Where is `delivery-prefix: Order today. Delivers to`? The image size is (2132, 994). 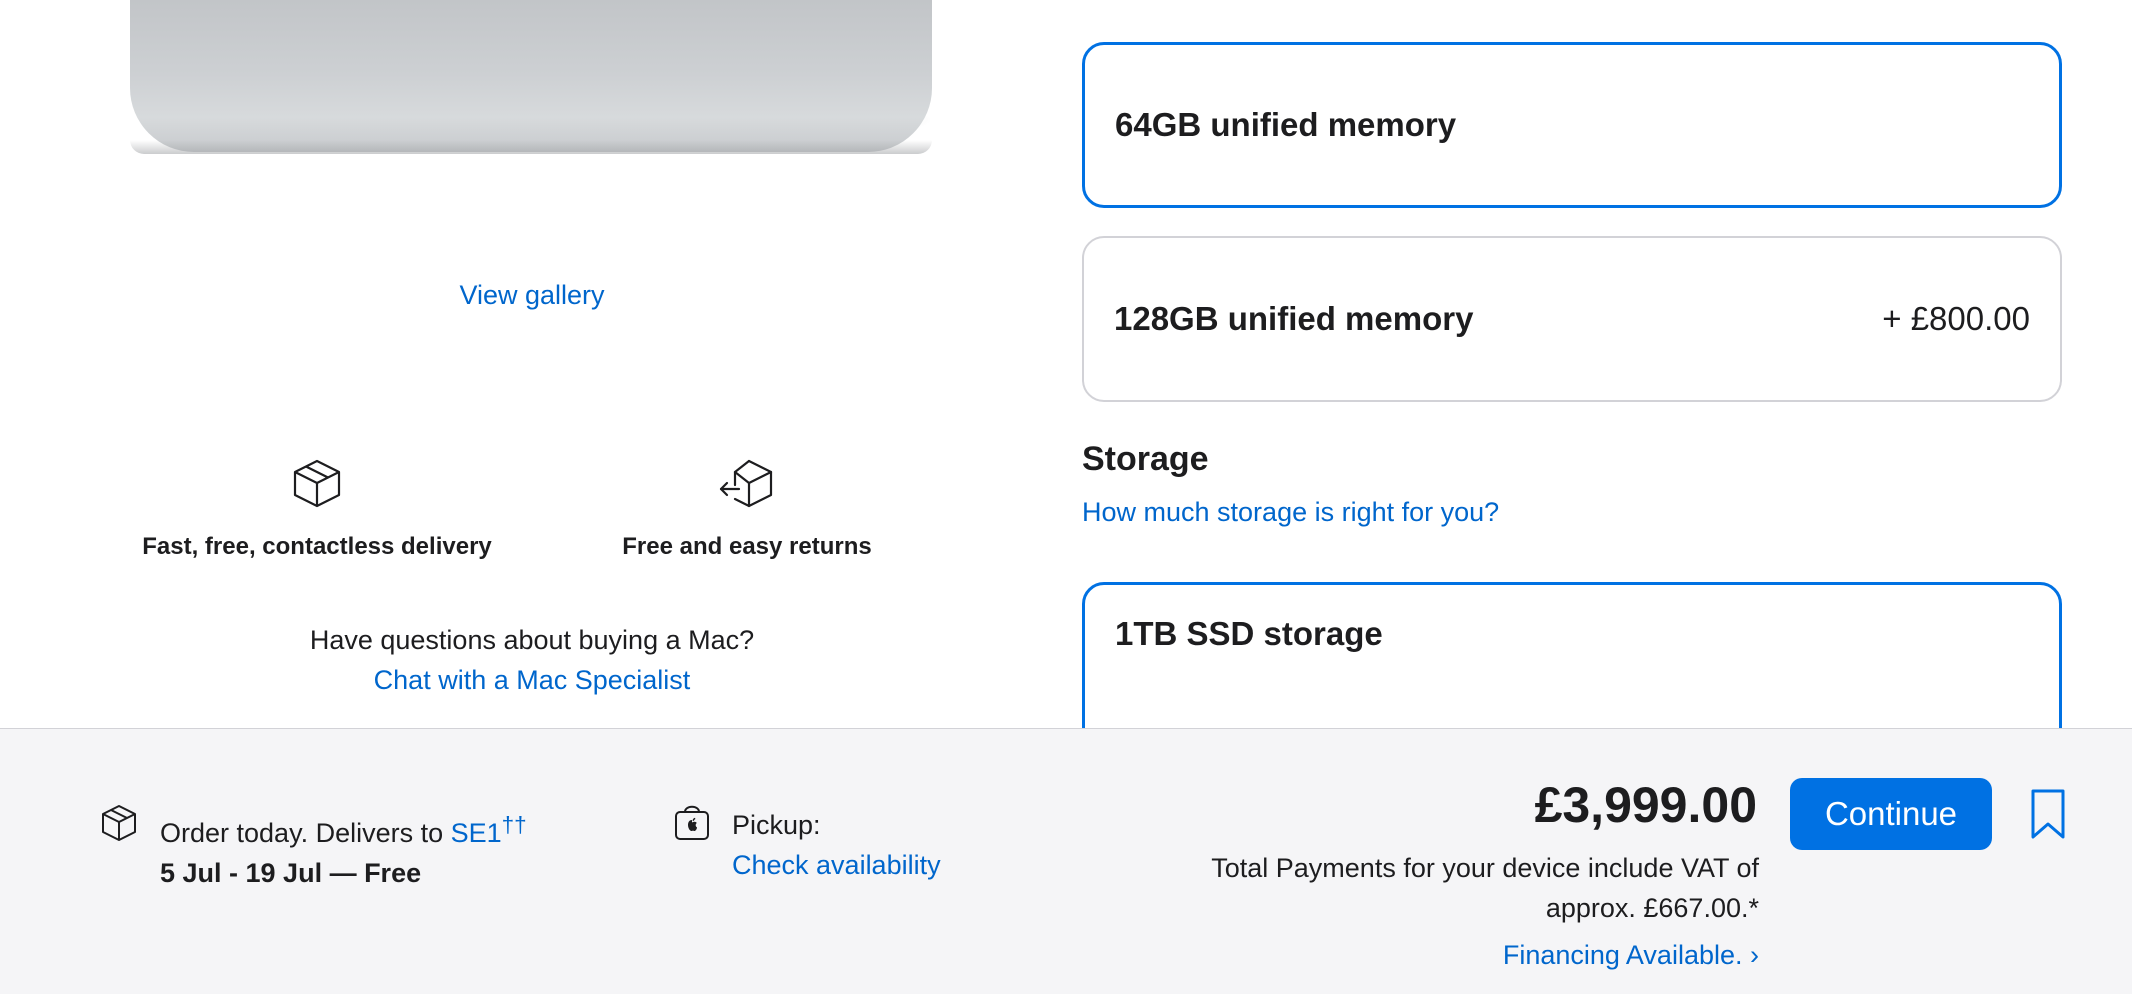
delivery-prefix: Order today. Delivers to is located at coordinates (305, 833).